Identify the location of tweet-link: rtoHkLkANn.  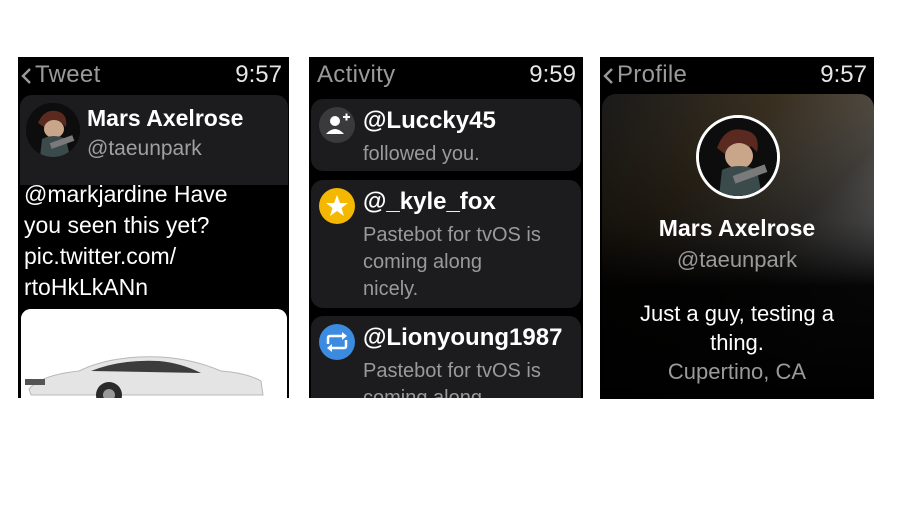
(155, 287).